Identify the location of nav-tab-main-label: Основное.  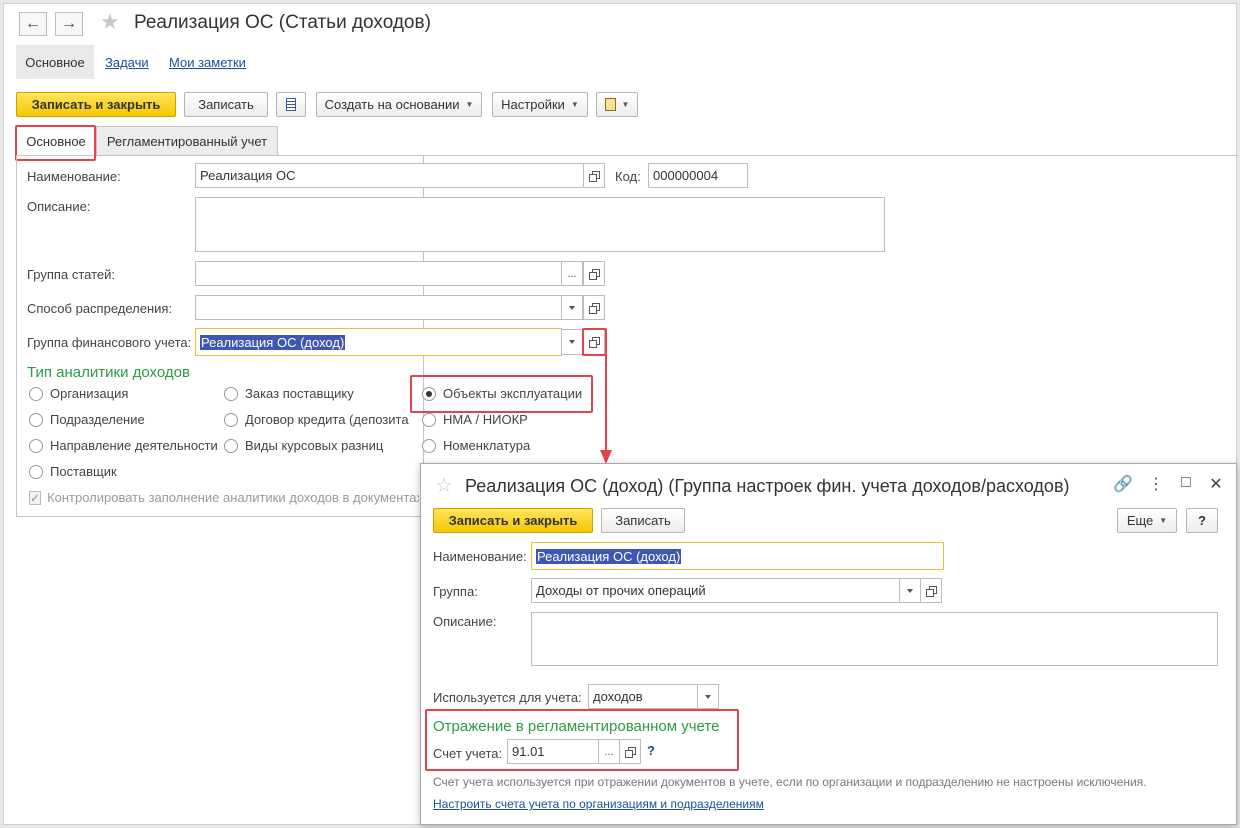
(55, 62).